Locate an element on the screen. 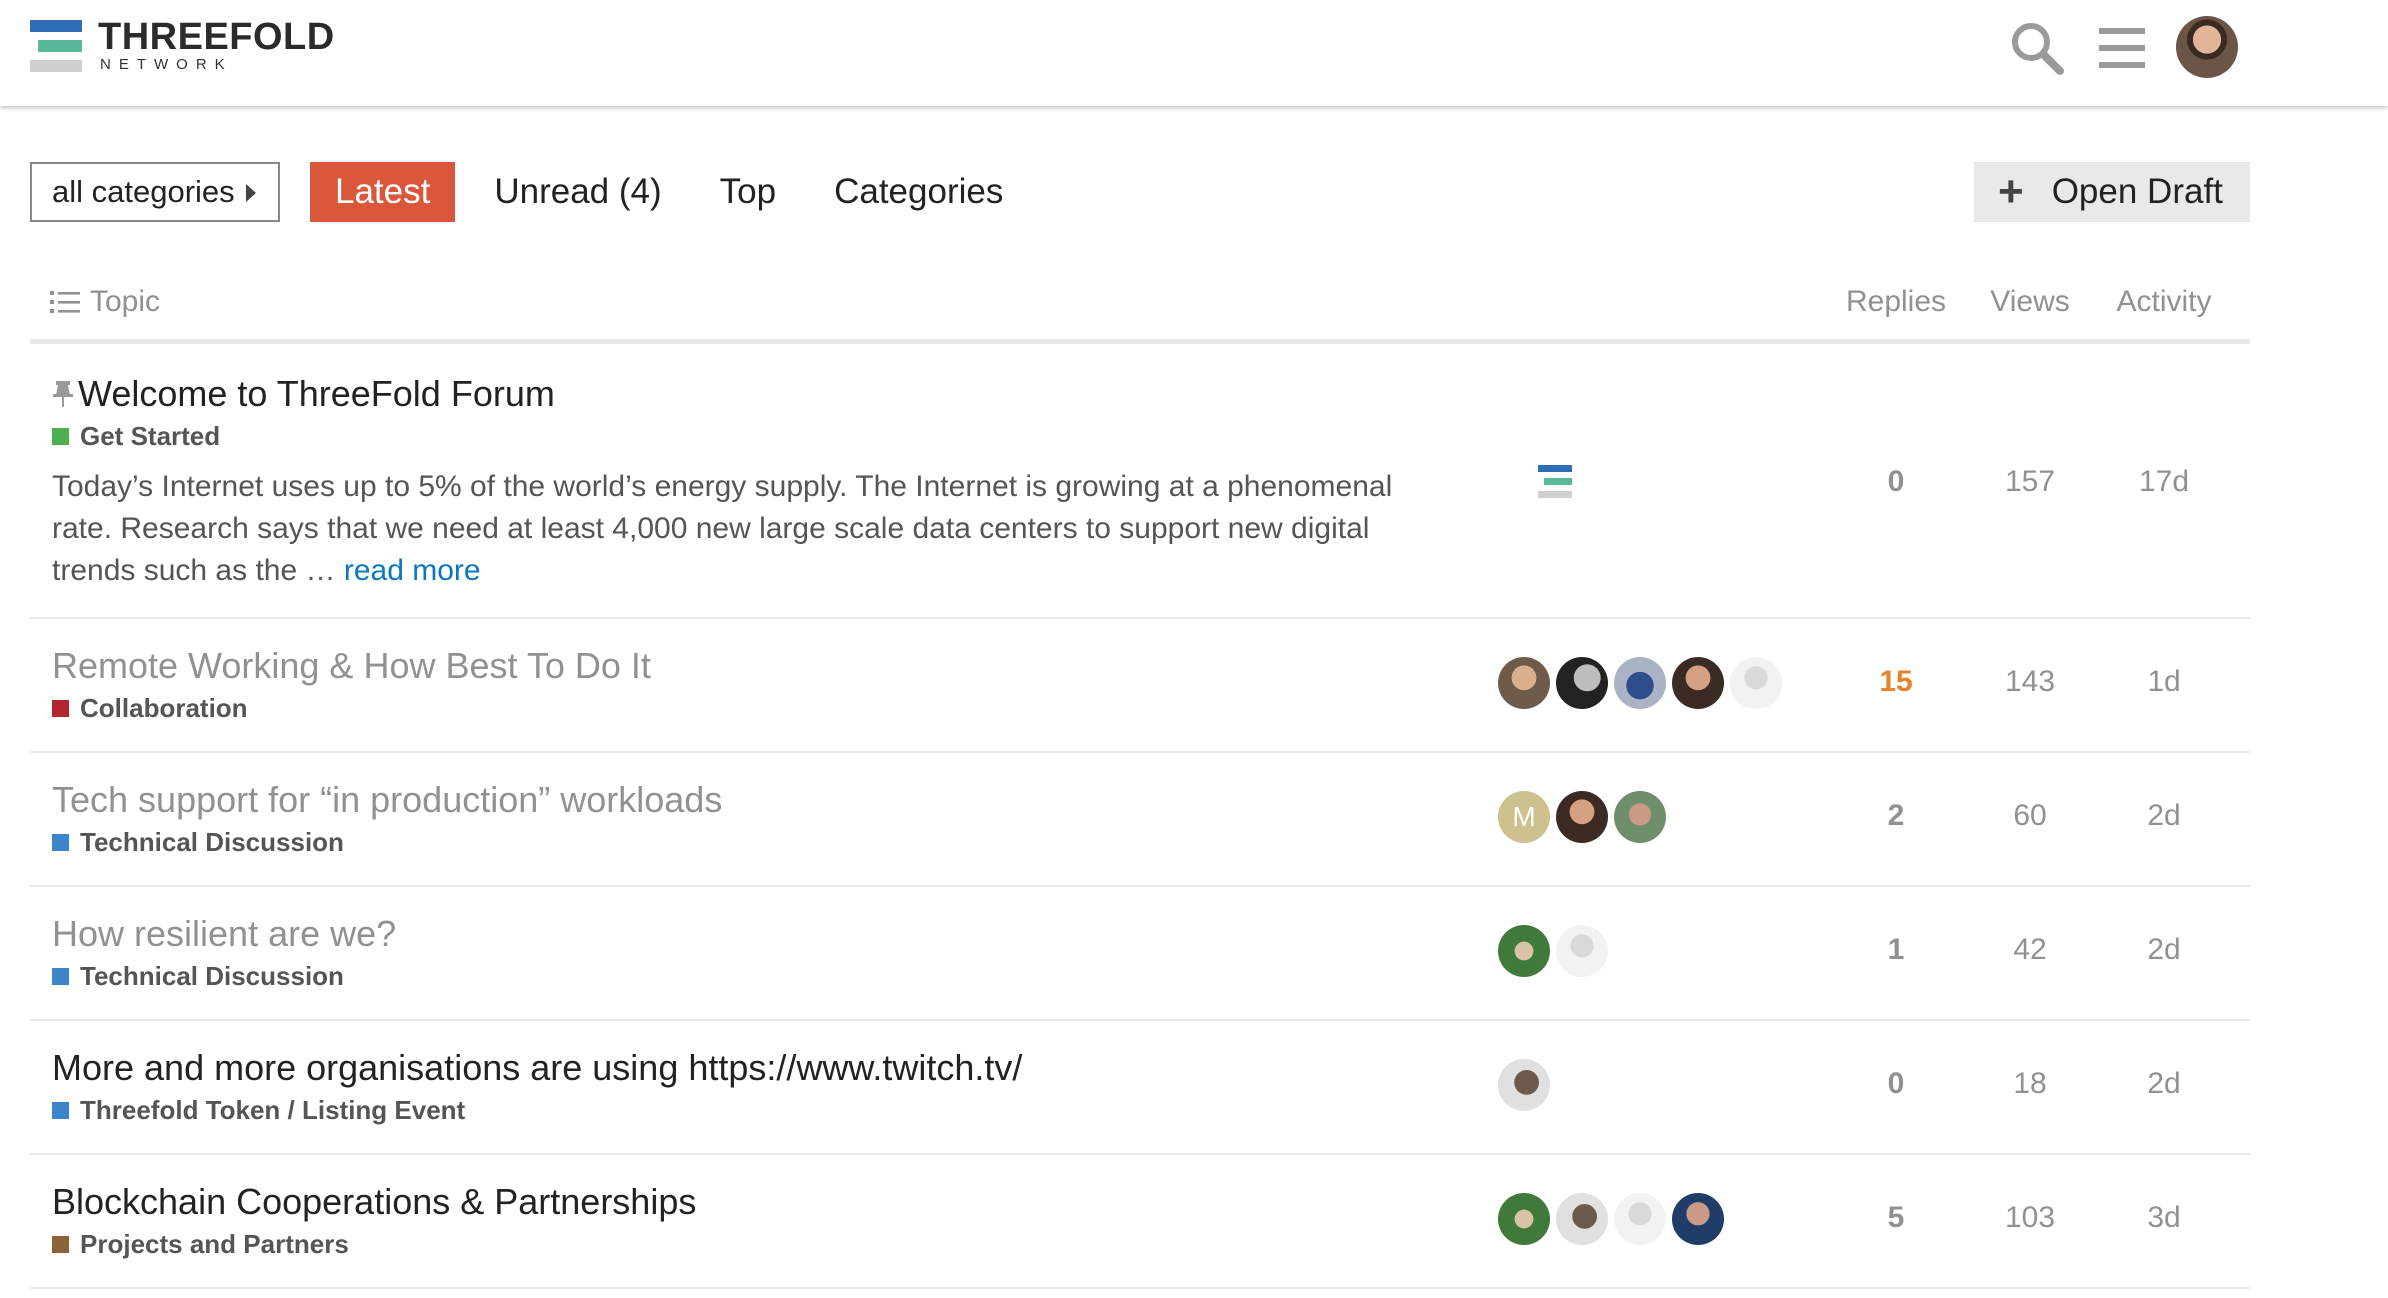  site-logo: THREEFOLD NETWORK is located at coordinates (182, 44).